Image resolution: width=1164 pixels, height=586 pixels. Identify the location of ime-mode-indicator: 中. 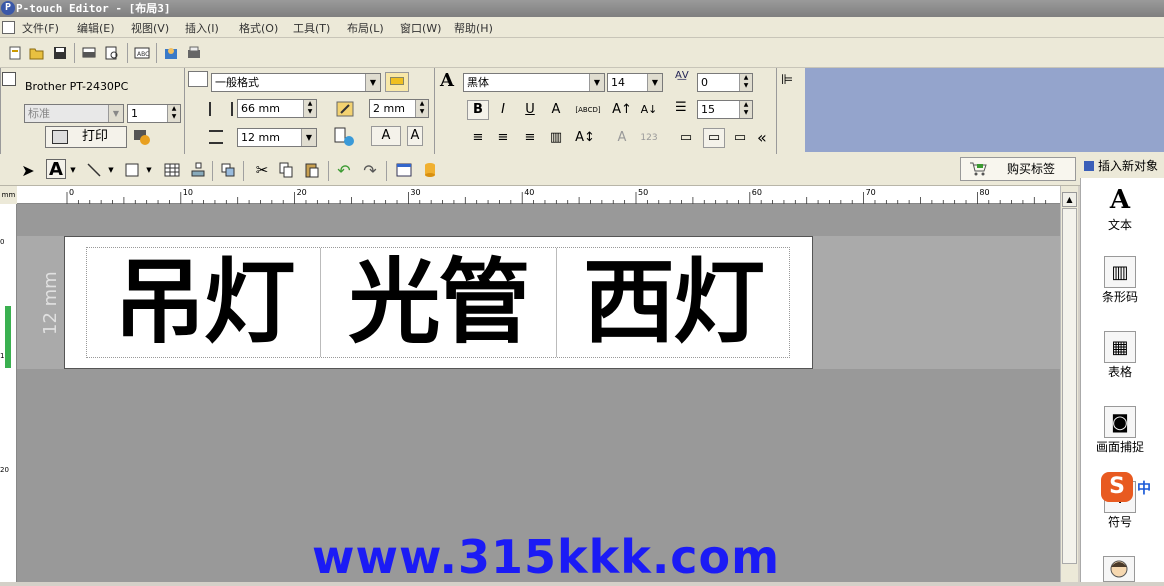
(1144, 488).